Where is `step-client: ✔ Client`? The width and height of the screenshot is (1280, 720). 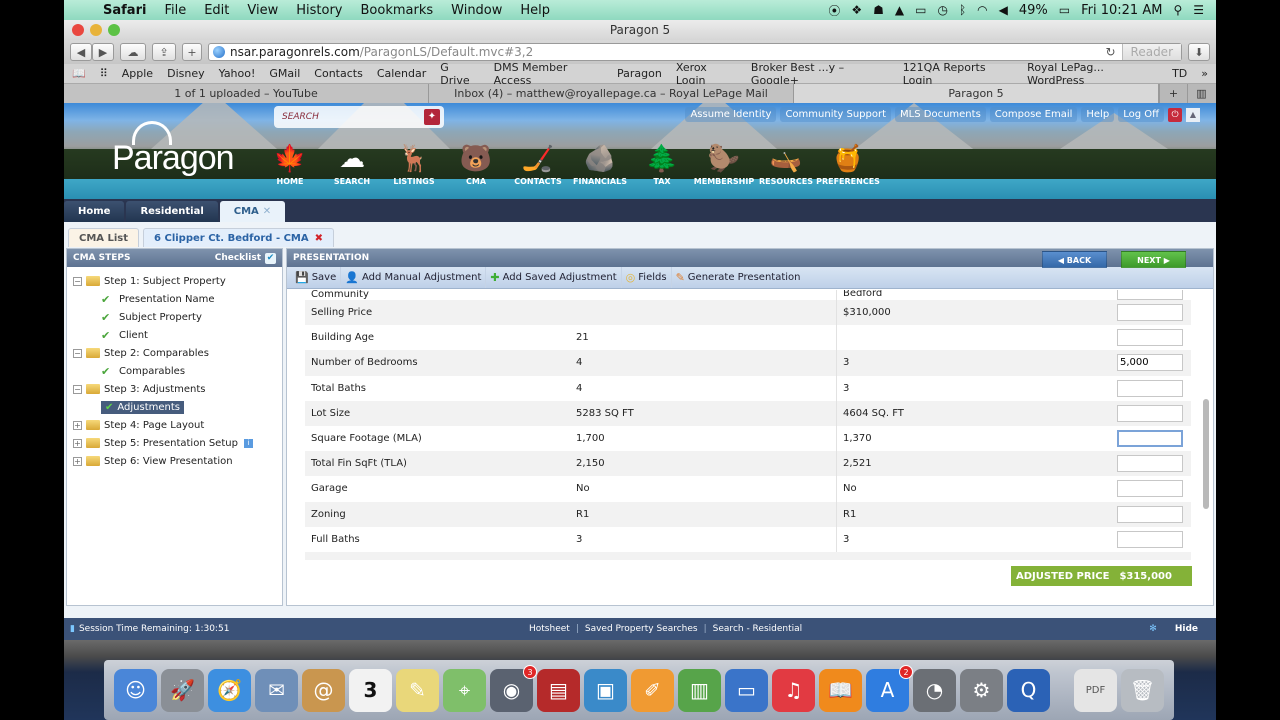
step-client: ✔ Client is located at coordinates (174, 335).